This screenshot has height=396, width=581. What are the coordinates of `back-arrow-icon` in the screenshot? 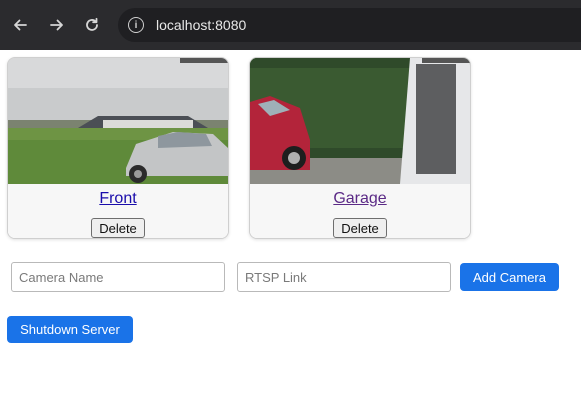 It's located at (20, 25).